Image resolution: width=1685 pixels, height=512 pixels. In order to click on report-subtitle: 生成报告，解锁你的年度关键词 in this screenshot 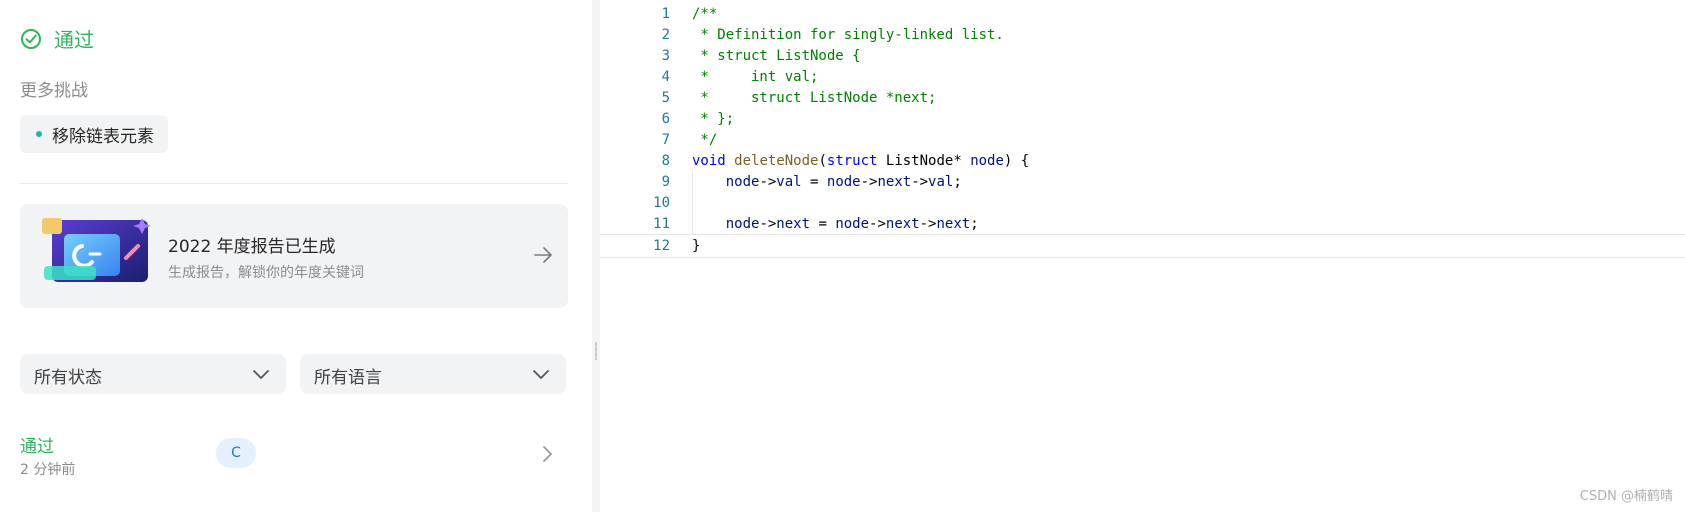, I will do `click(266, 273)`.